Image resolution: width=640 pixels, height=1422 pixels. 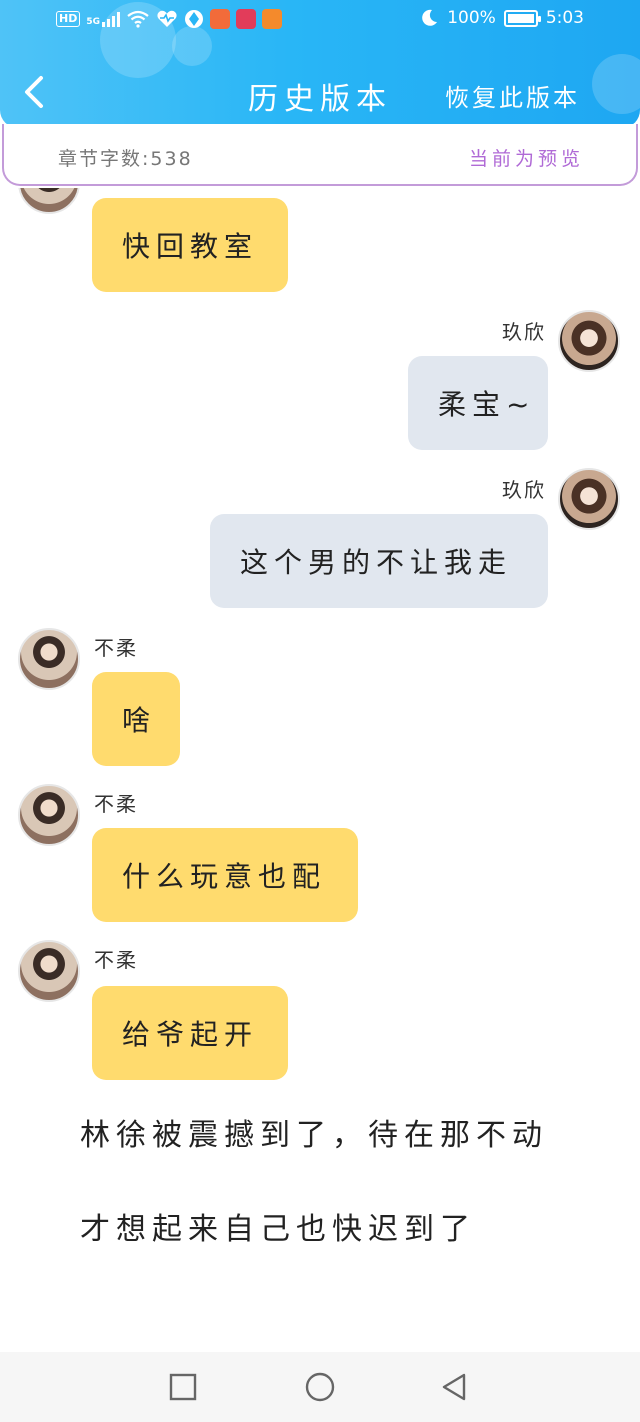 I want to click on battery-icon, so click(x=522, y=18).